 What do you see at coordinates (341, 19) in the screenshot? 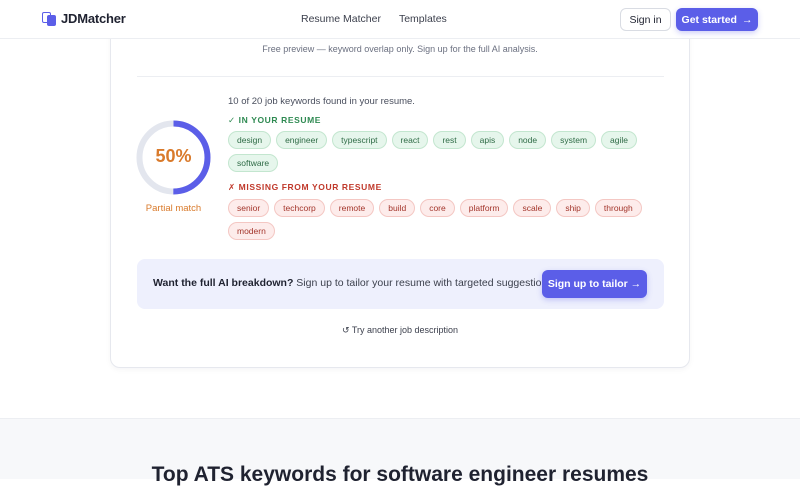
I see `nav-resume-matcher: Resume Matcher` at bounding box center [341, 19].